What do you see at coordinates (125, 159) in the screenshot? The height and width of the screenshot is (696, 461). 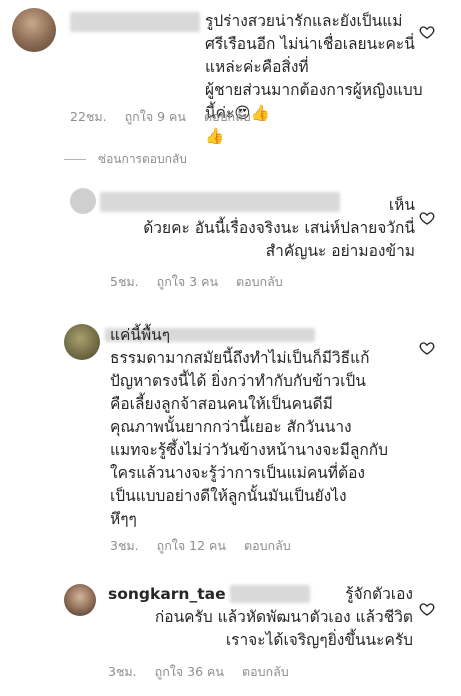 I see `hide-replies-button: ซ่อนการตอบกลับ` at bounding box center [125, 159].